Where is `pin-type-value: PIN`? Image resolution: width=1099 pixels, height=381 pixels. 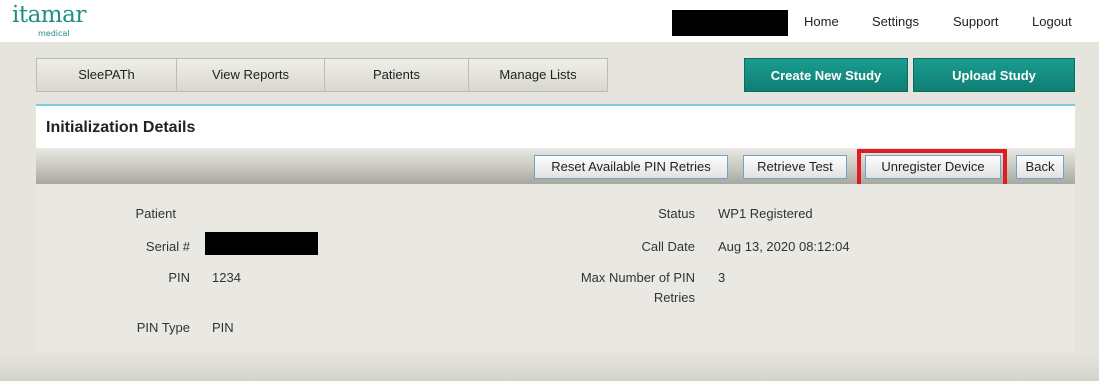 pin-type-value: PIN is located at coordinates (223, 327).